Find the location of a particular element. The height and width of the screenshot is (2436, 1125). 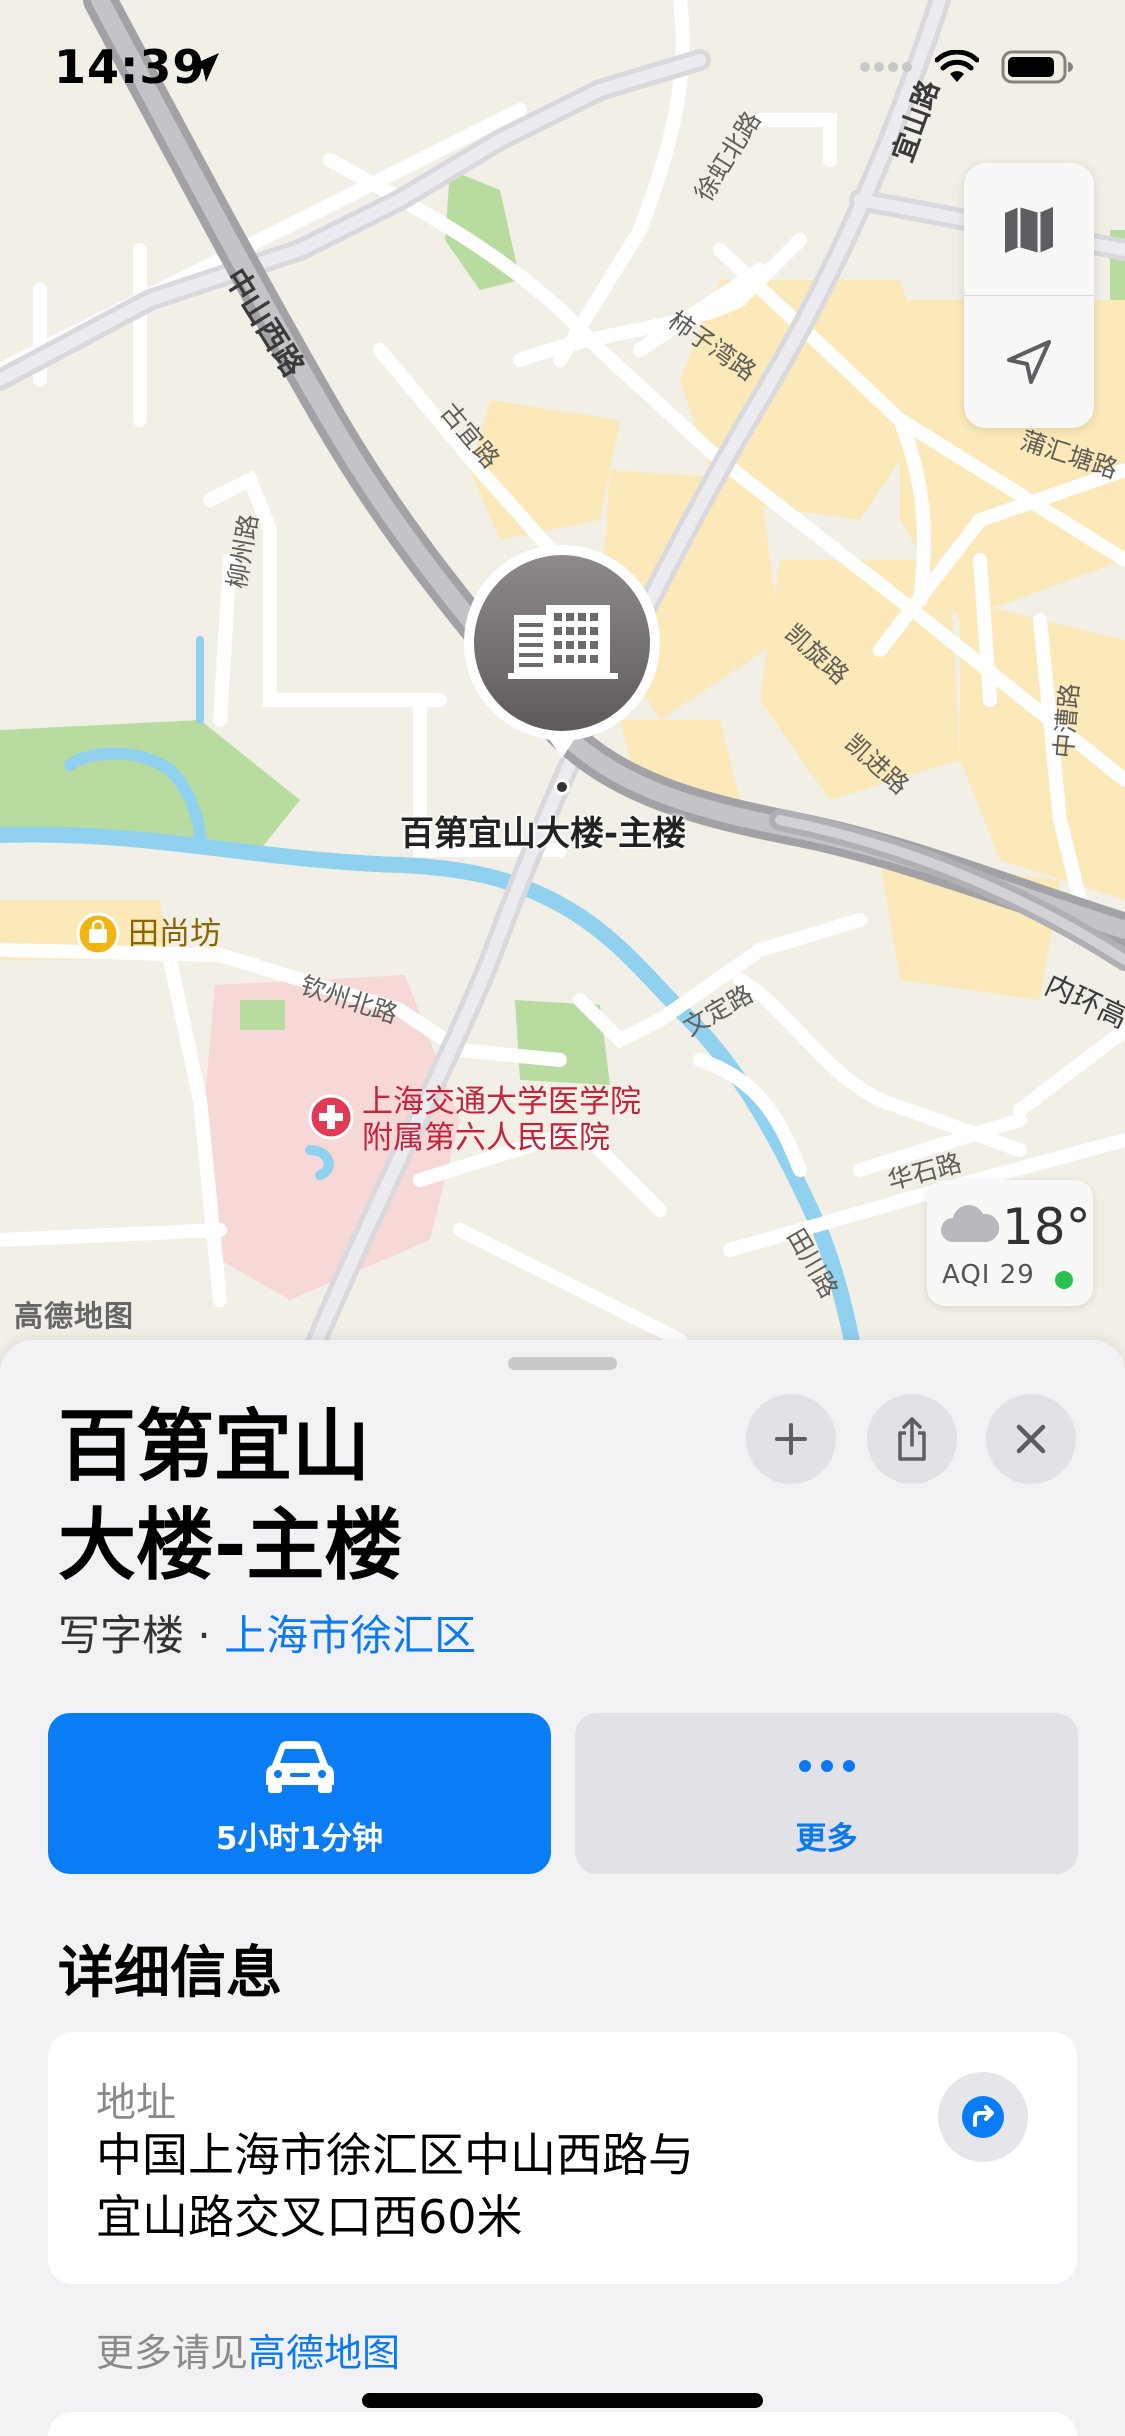

district-link: 上海市徐汇区 is located at coordinates (350, 1635).